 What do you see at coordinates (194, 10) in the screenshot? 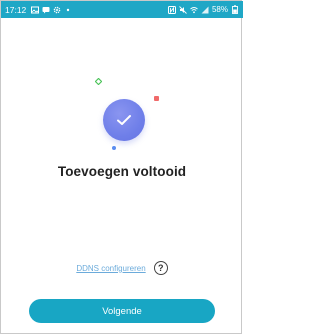
I see `wifi-icon` at bounding box center [194, 10].